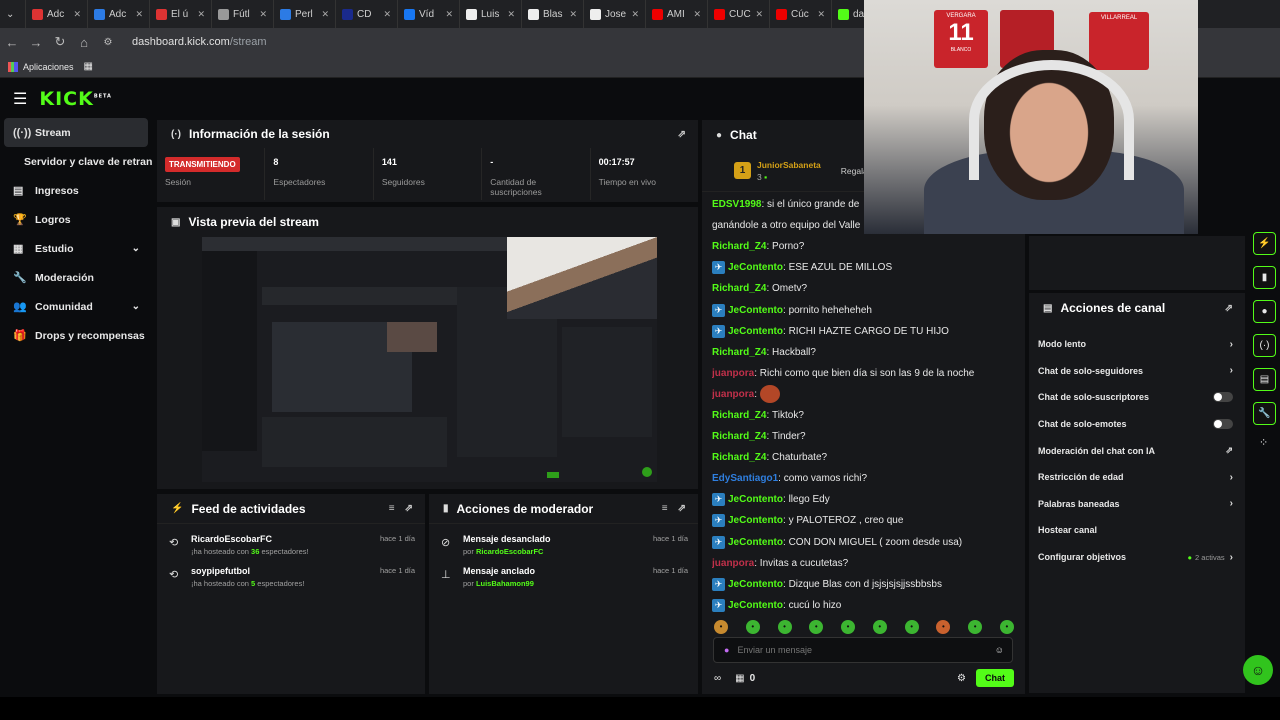  What do you see at coordinates (305, 14) in the screenshot?
I see `browser-tab: Perl ✕` at bounding box center [305, 14].